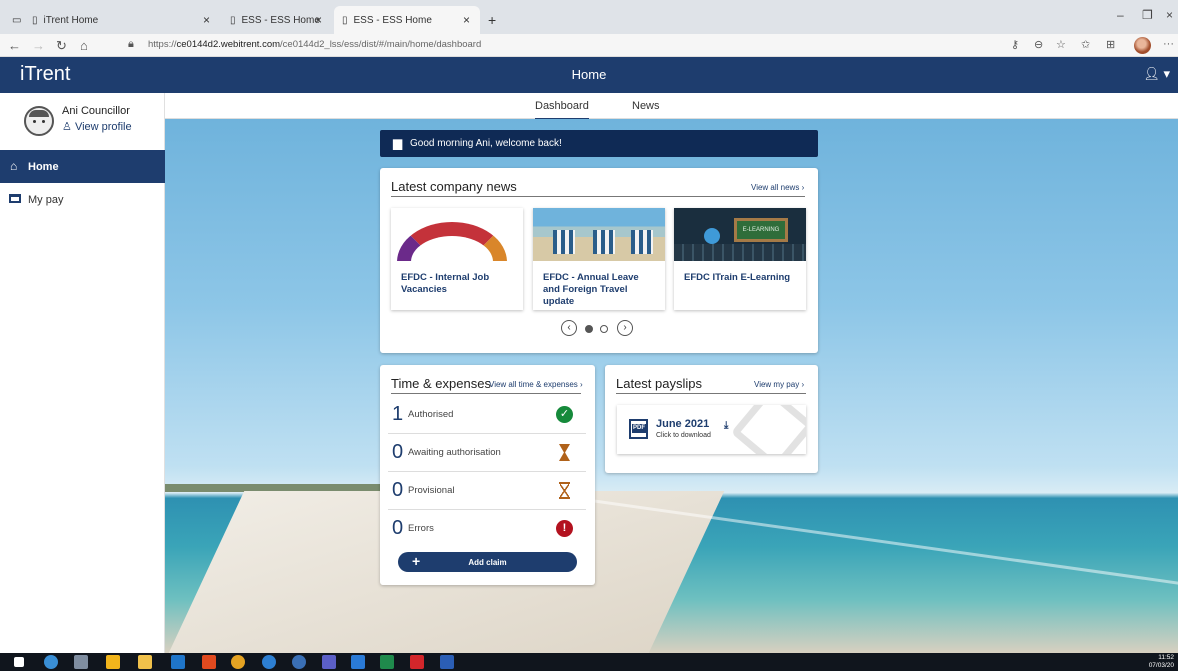 The height and width of the screenshot is (671, 1178). What do you see at coordinates (1015, 44) in the screenshot?
I see `key-icon: ⚷` at bounding box center [1015, 44].